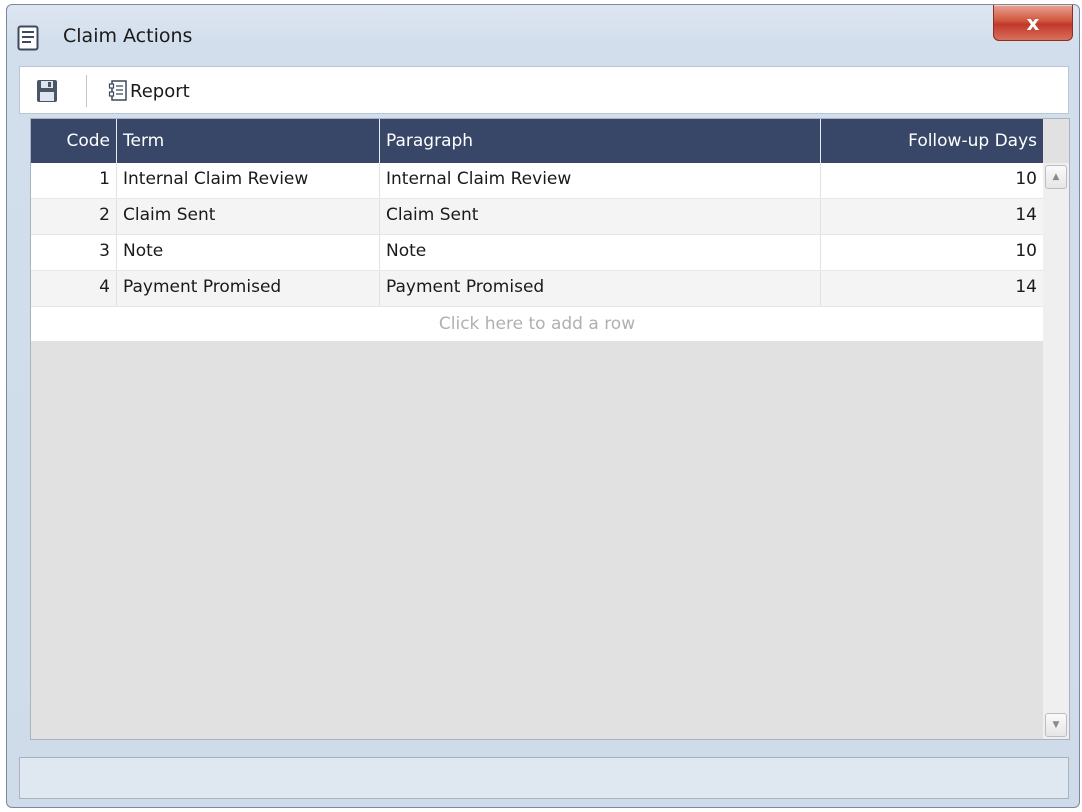  What do you see at coordinates (74, 180) in the screenshot?
I see `code-cell: 1` at bounding box center [74, 180].